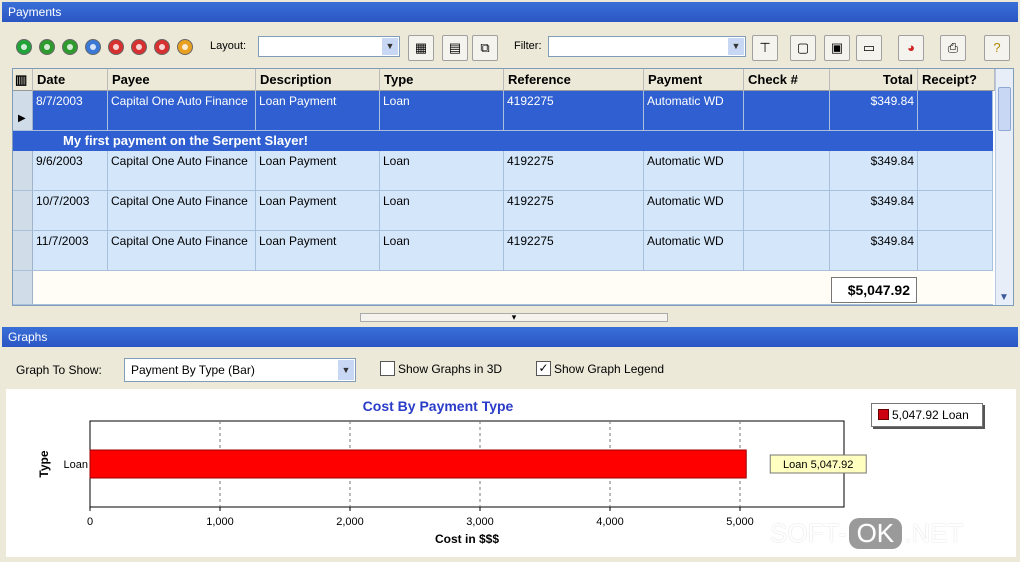 This screenshot has height=562, width=1020. Describe the element at coordinates (869, 48) in the screenshot. I see `print-preview-icon: ▭` at that location.